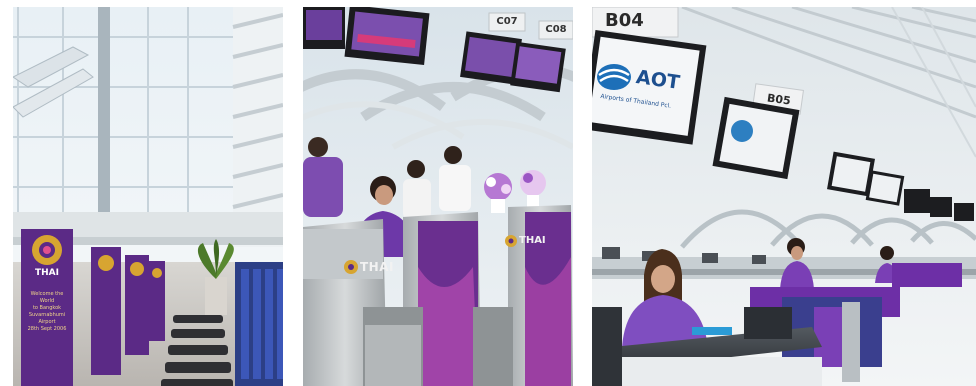 The image size is (976, 386). What do you see at coordinates (438, 295) in the screenshot?
I see `check-in-counters` at bounding box center [438, 295].